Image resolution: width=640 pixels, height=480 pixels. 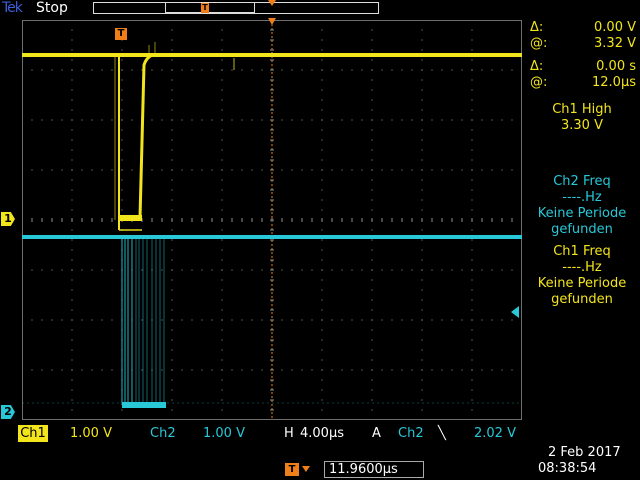 I want to click on trigger-position-readout: 11.9600µs, so click(x=374, y=469).